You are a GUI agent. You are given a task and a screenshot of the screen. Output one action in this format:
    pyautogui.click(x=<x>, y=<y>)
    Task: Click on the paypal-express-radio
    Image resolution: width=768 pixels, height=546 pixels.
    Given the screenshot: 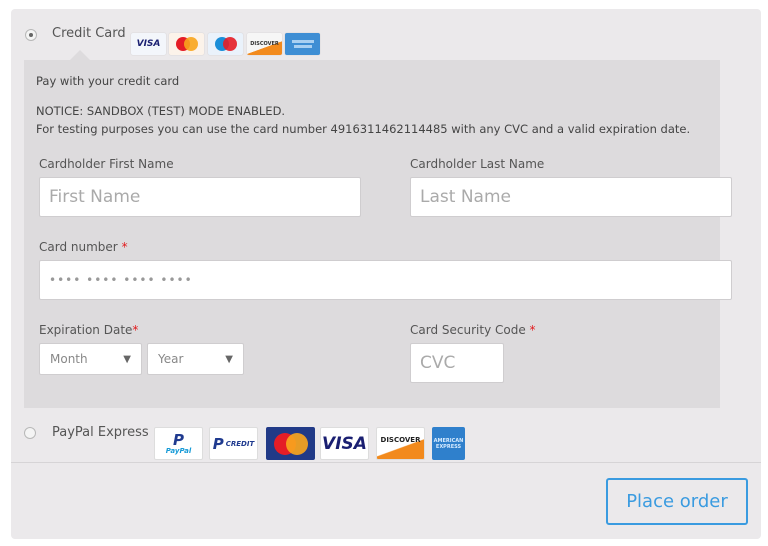 What is the action you would take?
    pyautogui.click(x=30, y=433)
    